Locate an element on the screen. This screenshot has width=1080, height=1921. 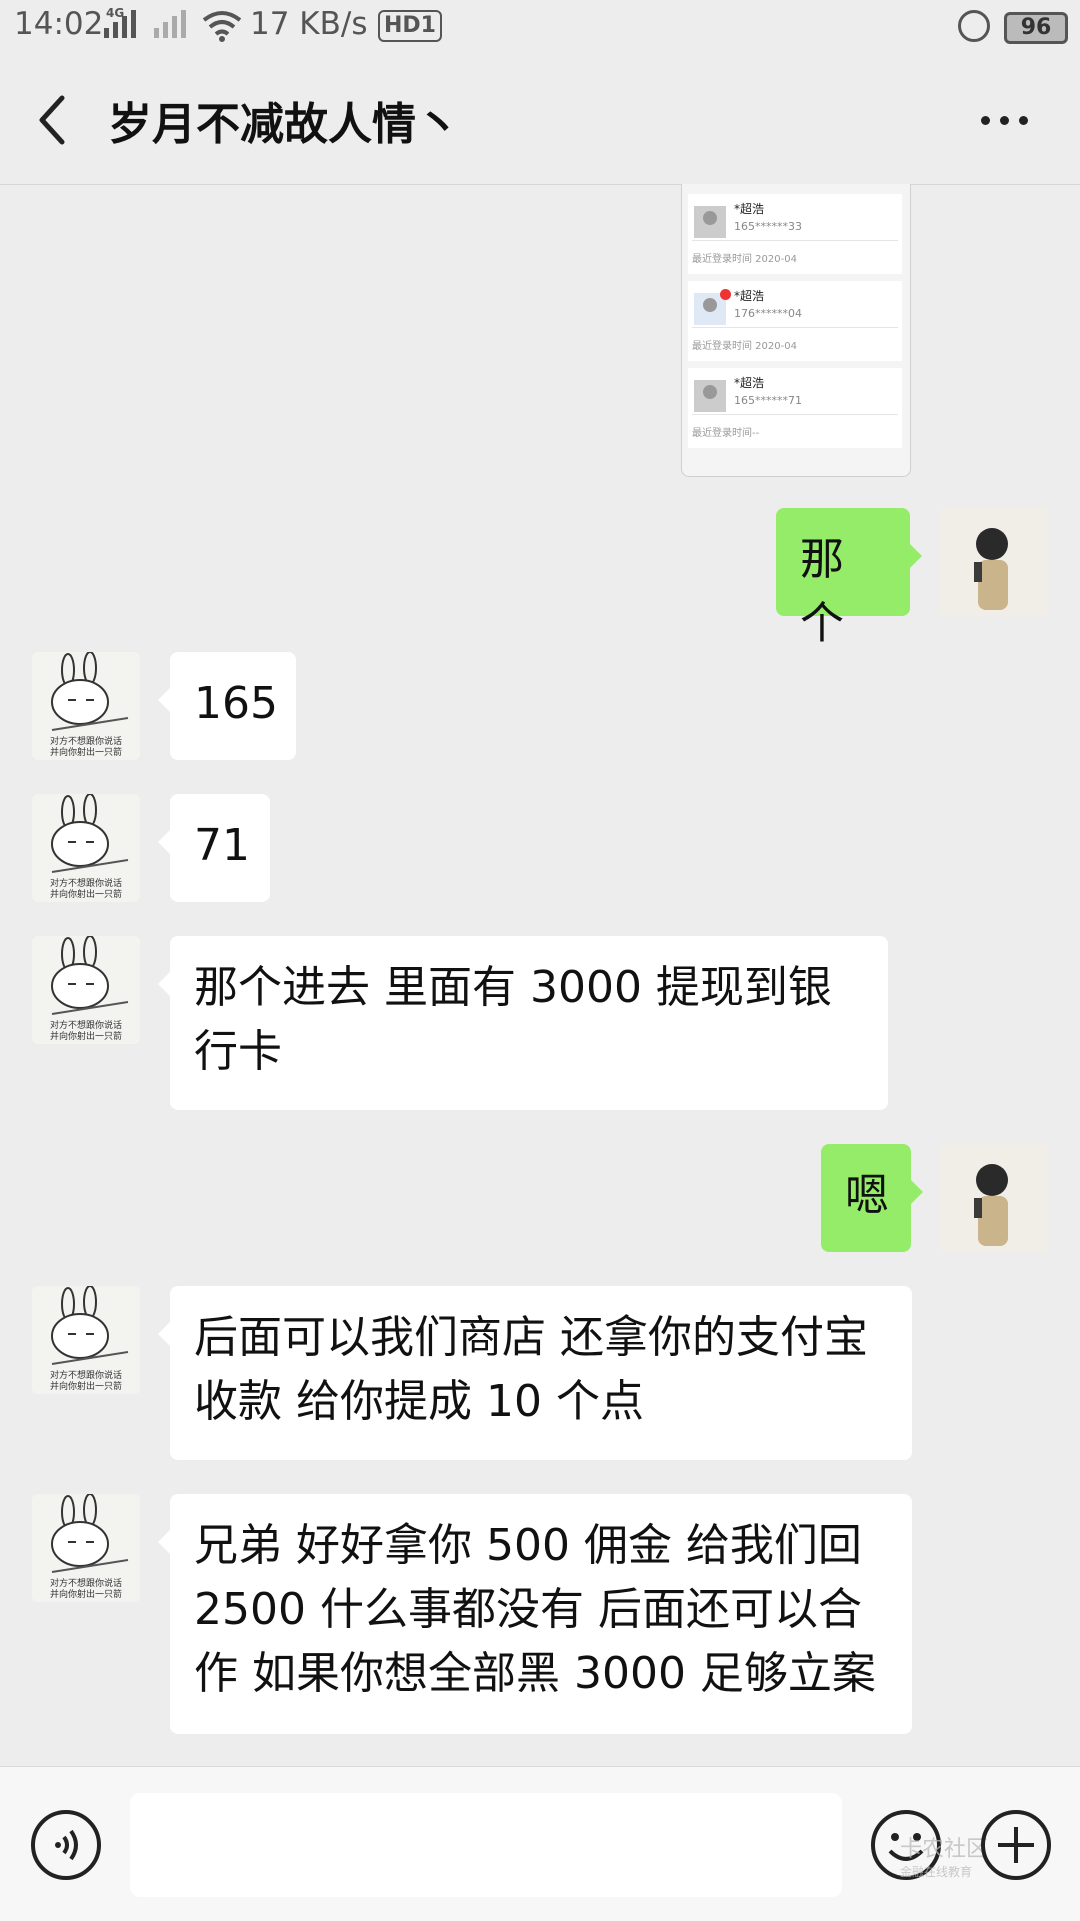
chat-header: 岁月不减故人情丶 is located at coordinates (540, 120).